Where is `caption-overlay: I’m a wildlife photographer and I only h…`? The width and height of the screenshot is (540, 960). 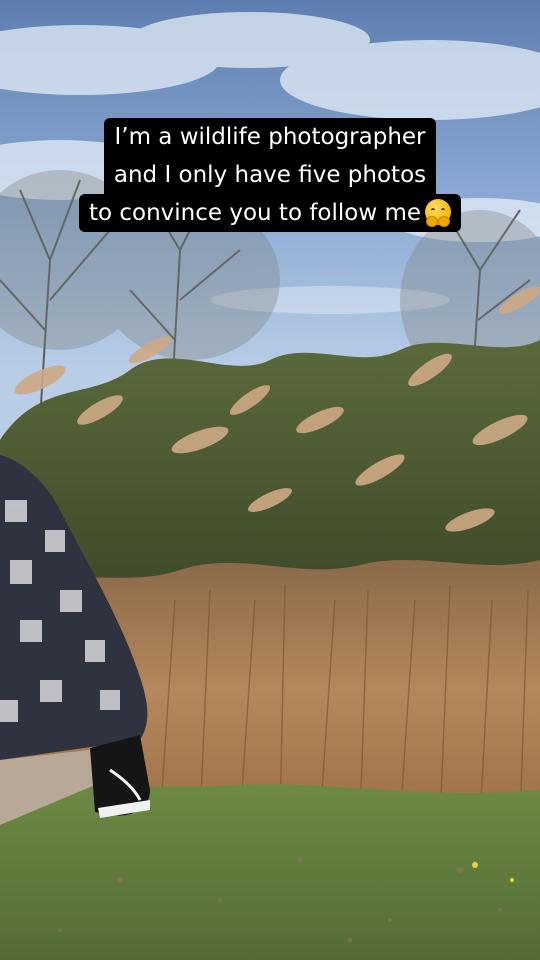
caption-overlay: I’m a wildlife photographer and I only h… is located at coordinates (270, 175).